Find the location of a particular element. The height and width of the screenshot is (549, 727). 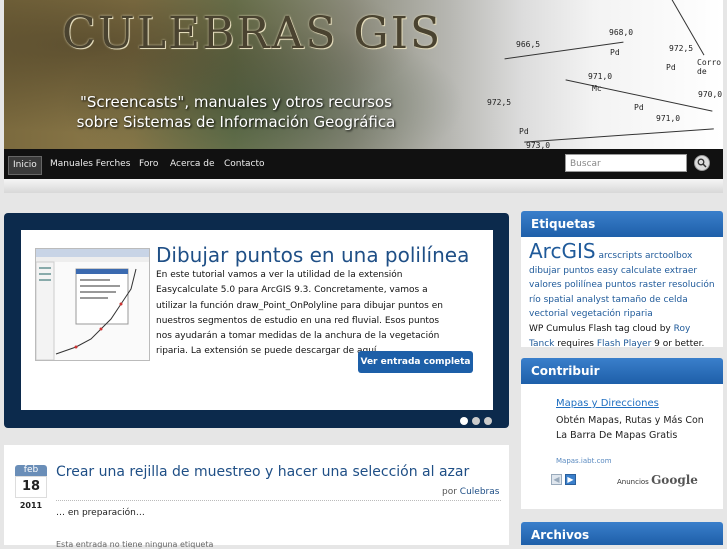

nav-item-foro: Foro is located at coordinates (148, 164).